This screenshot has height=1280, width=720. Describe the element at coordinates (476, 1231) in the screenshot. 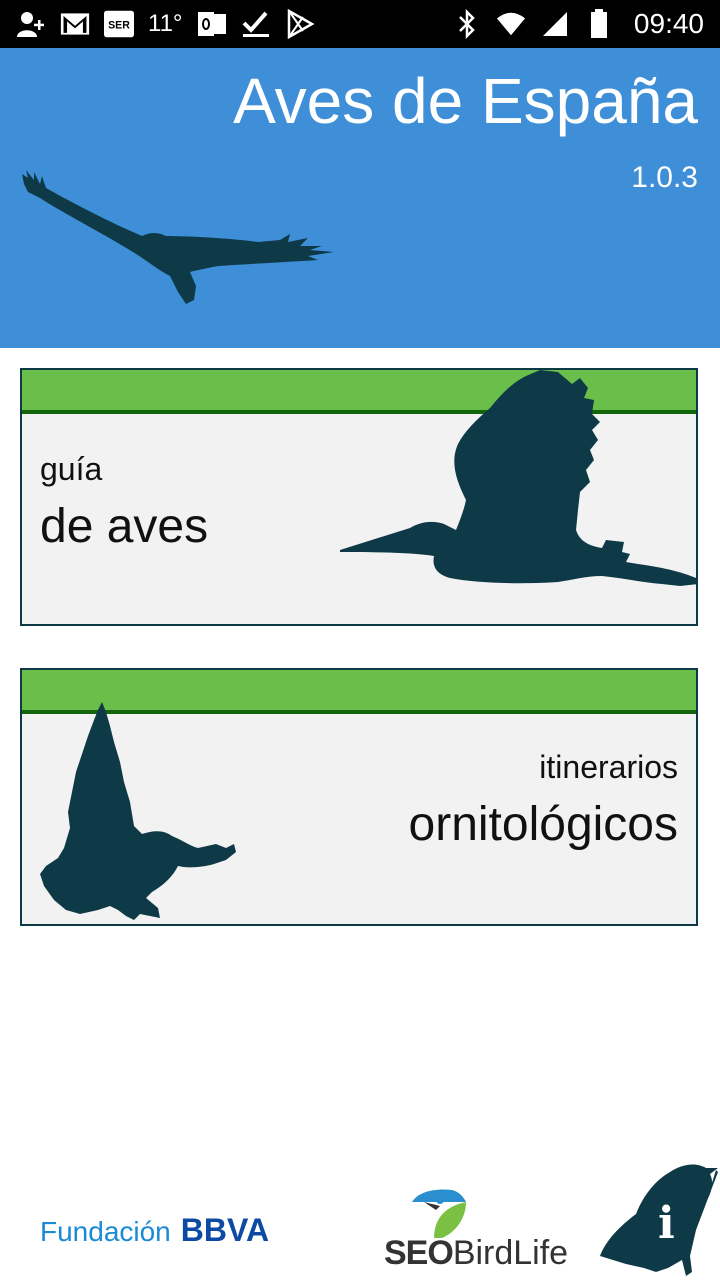

I see `seo-birdlife-logo: SEOBirdLife` at that location.